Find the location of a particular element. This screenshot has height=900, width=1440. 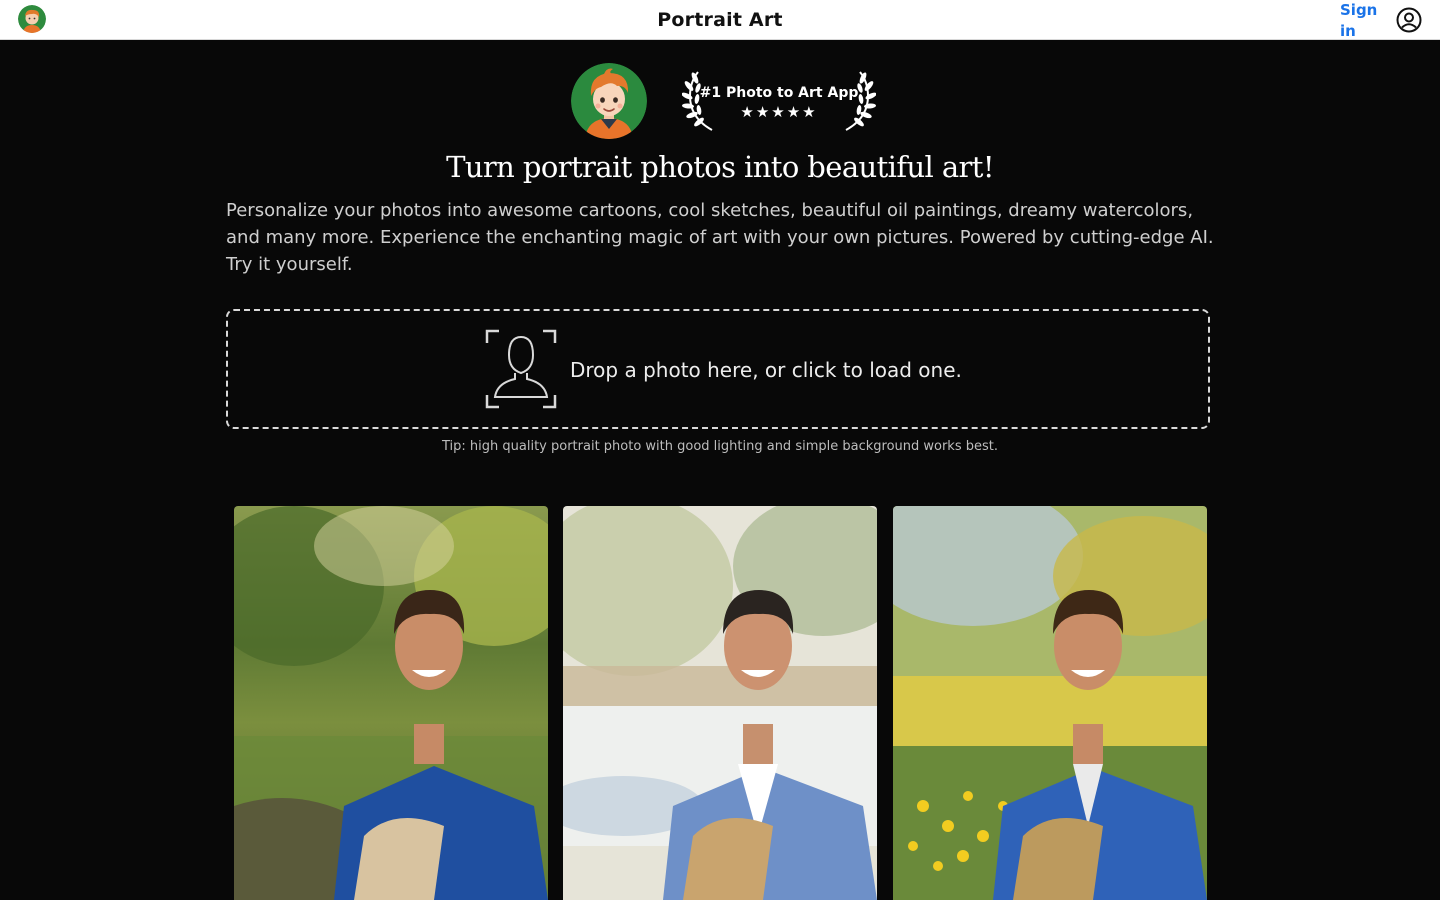

photo-drop-zone: Drop a photo here, or click to load one. is located at coordinates (718, 369).